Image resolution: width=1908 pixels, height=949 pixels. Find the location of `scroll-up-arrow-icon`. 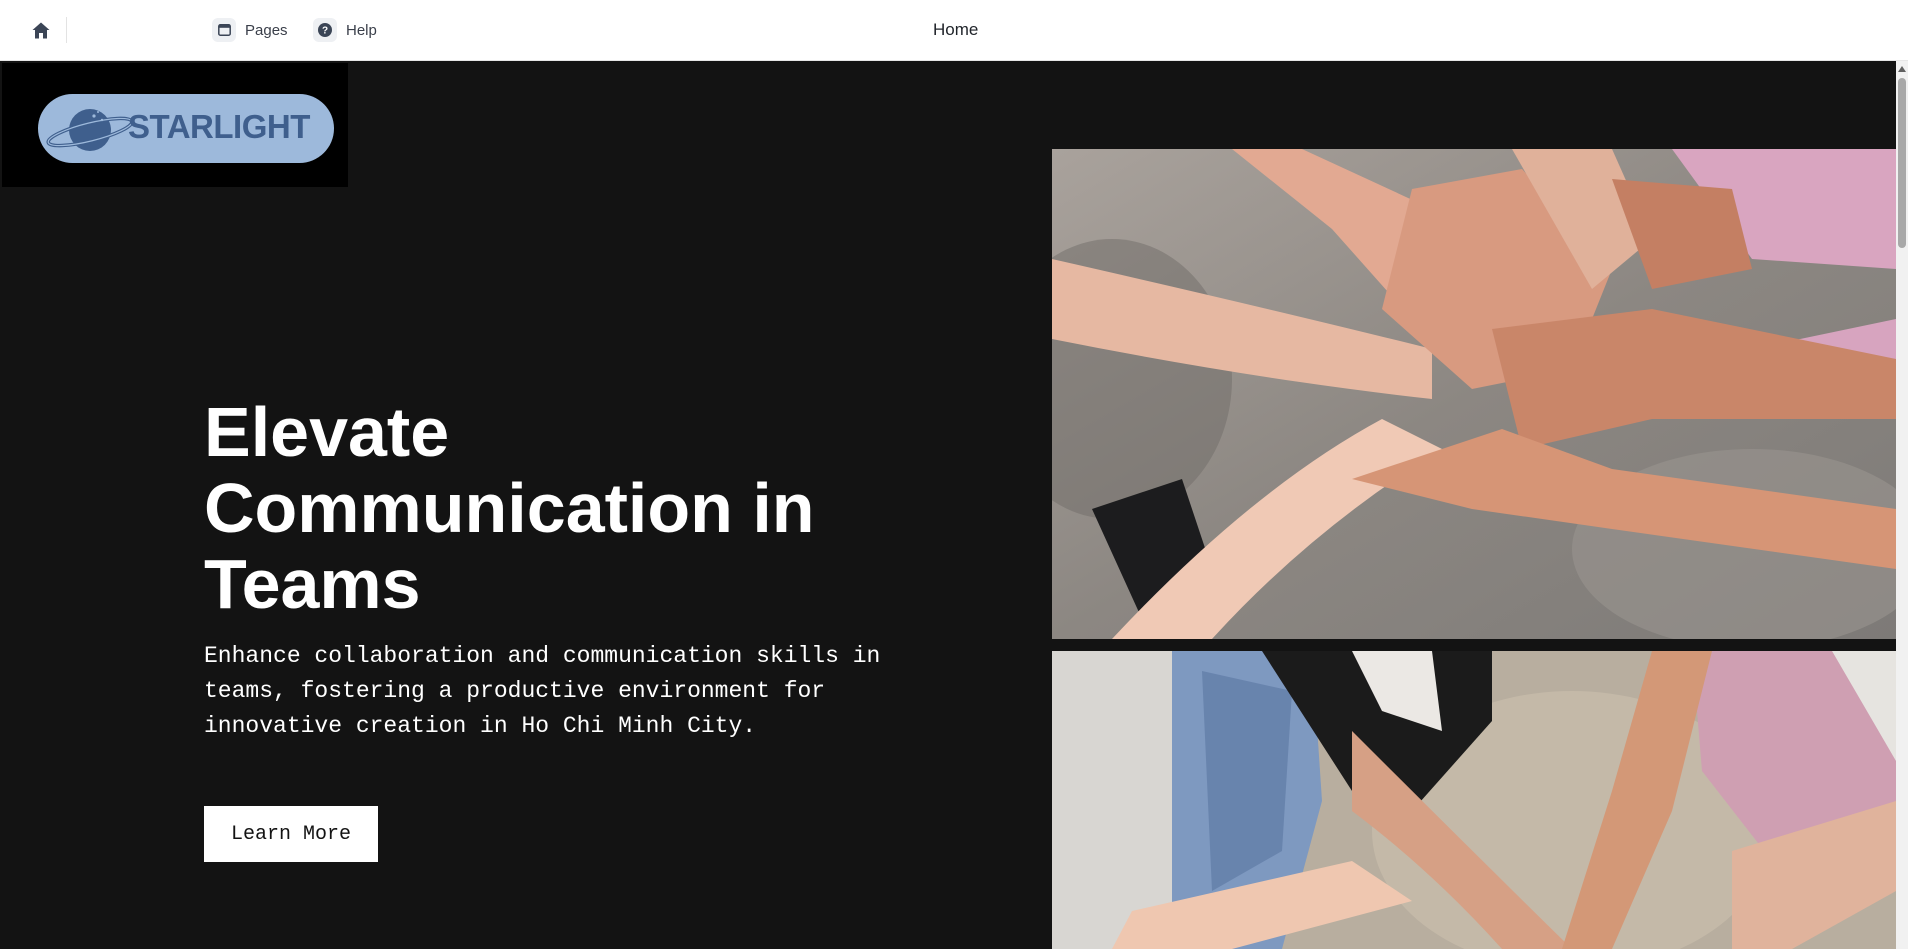

scroll-up-arrow-icon is located at coordinates (1902, 69).